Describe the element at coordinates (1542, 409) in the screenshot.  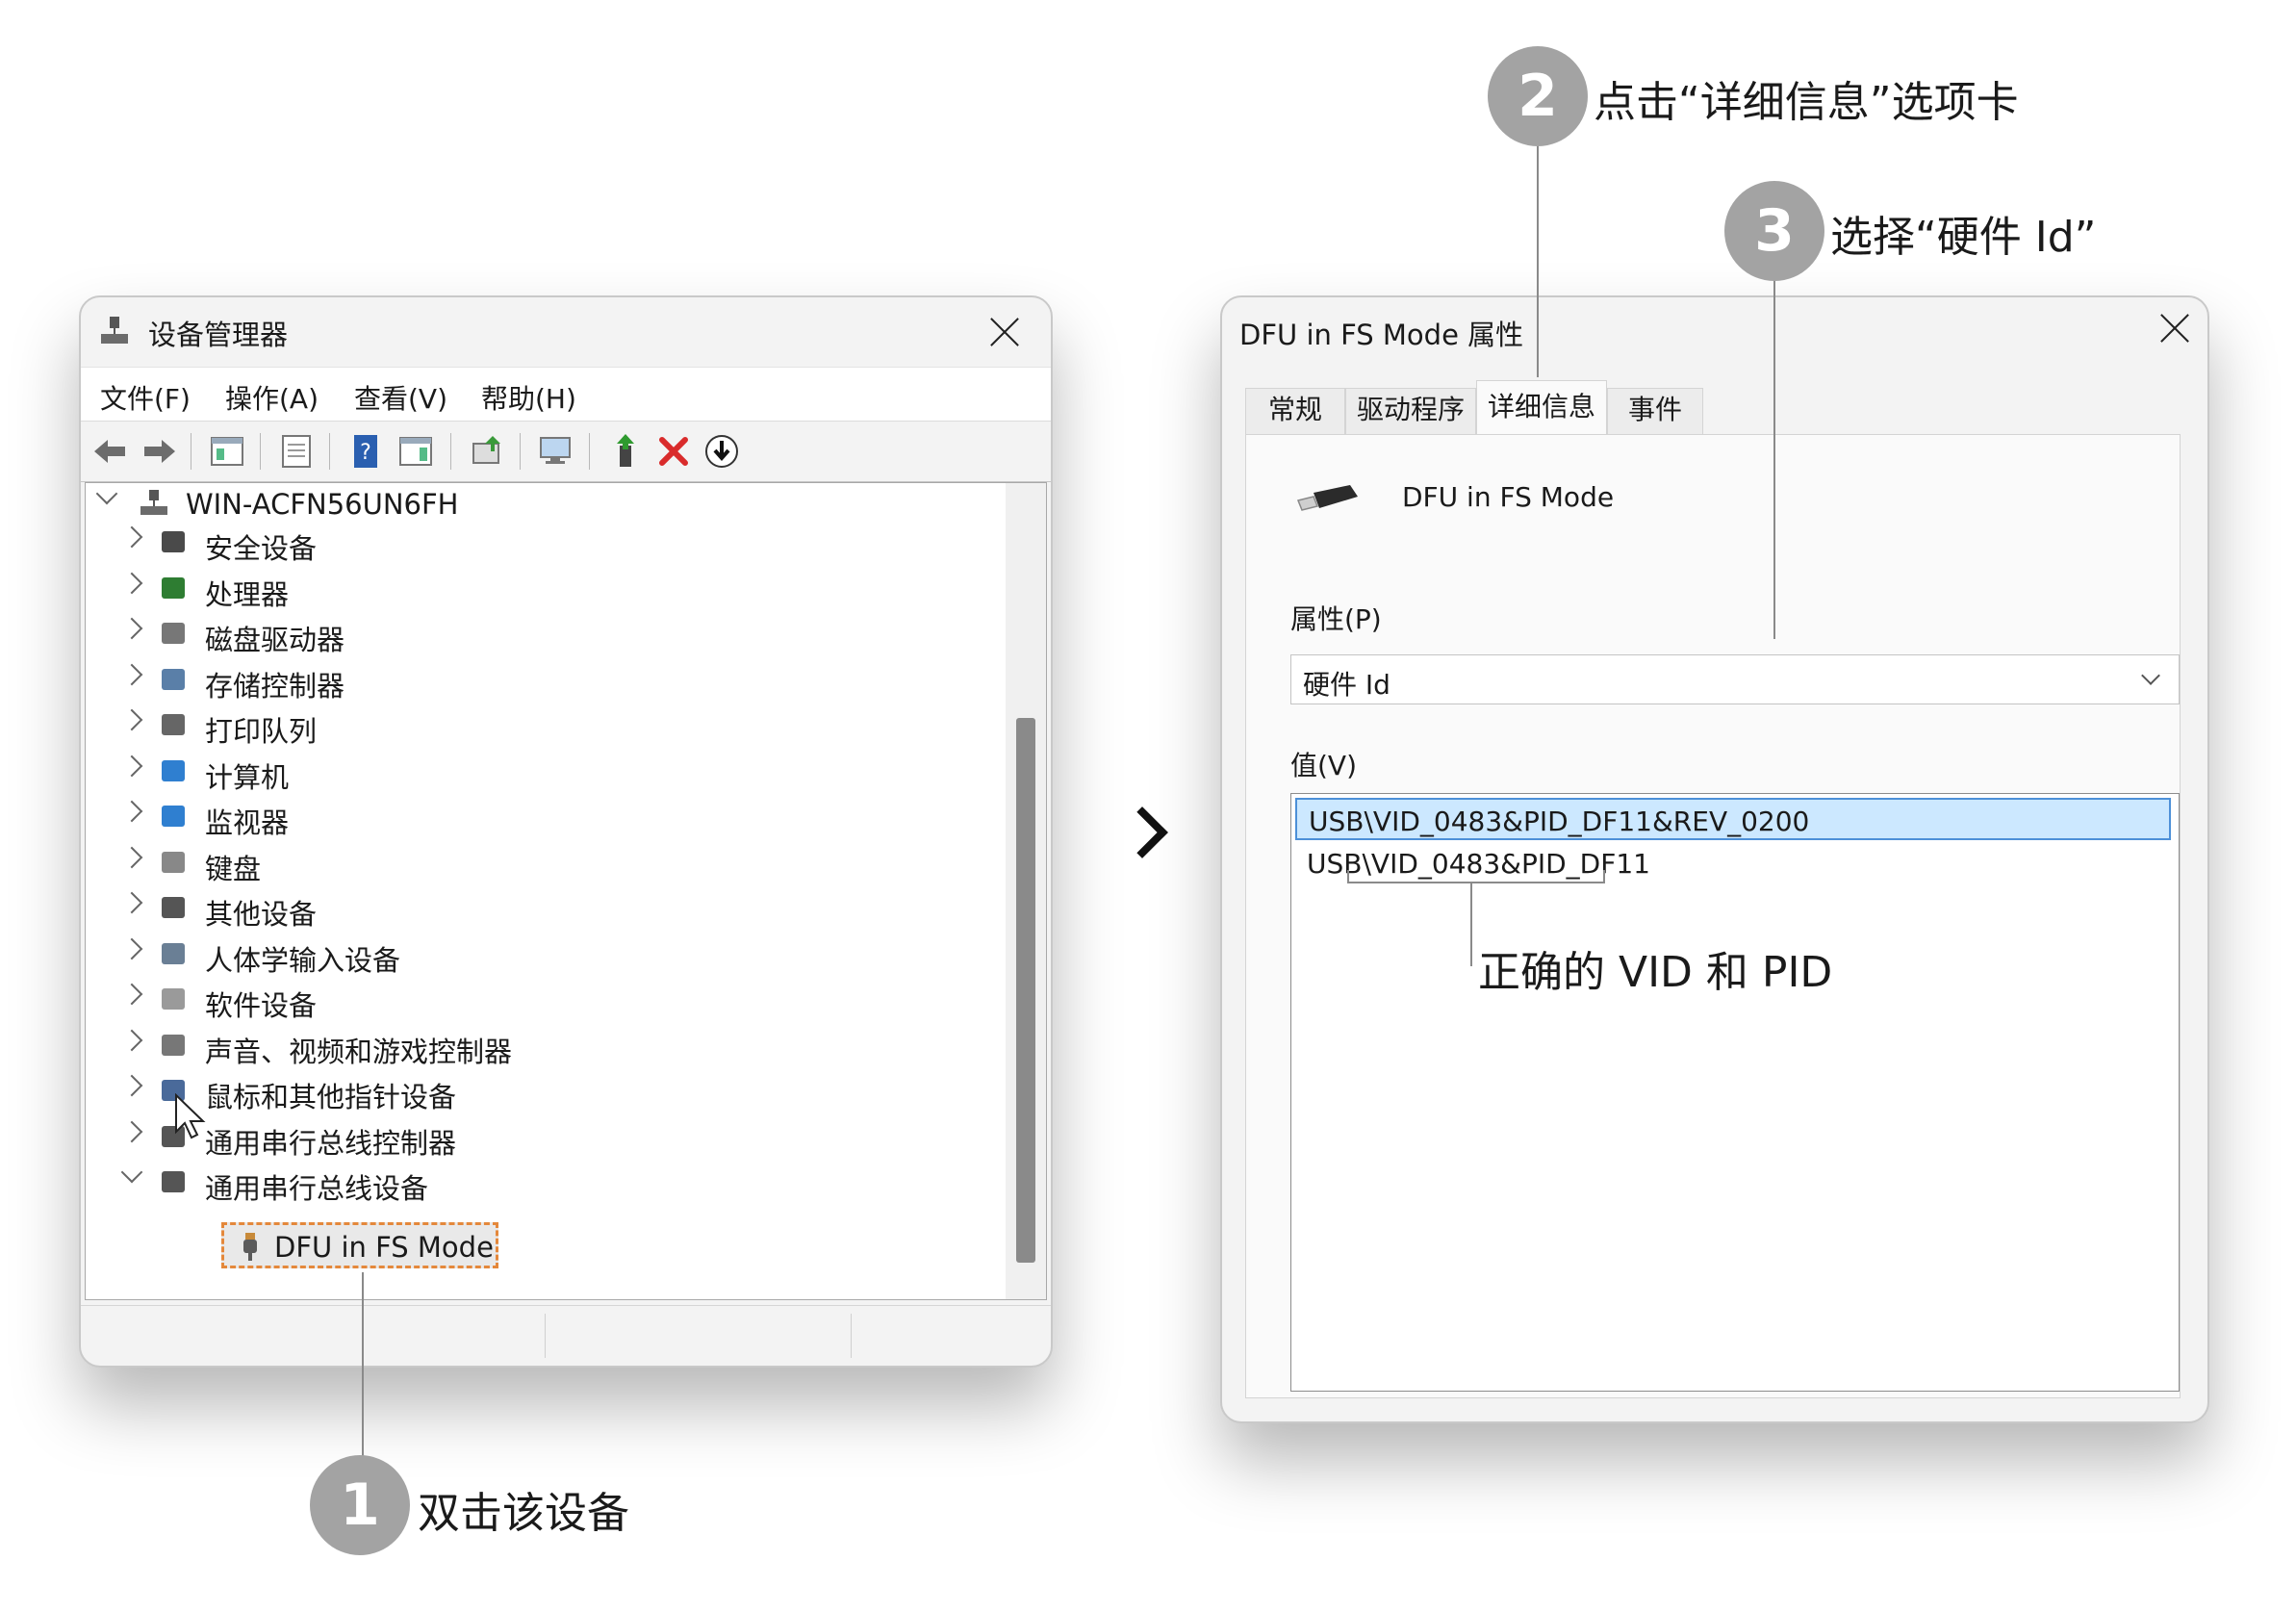
I see `tab-details: 详细信息` at that location.